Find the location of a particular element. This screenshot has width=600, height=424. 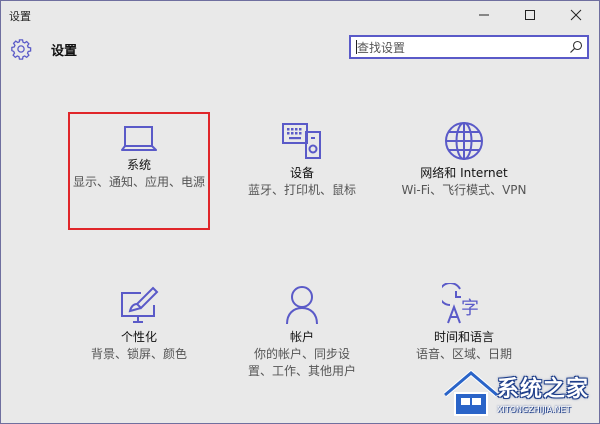

title-bar: 设置 is located at coordinates (300, 15).